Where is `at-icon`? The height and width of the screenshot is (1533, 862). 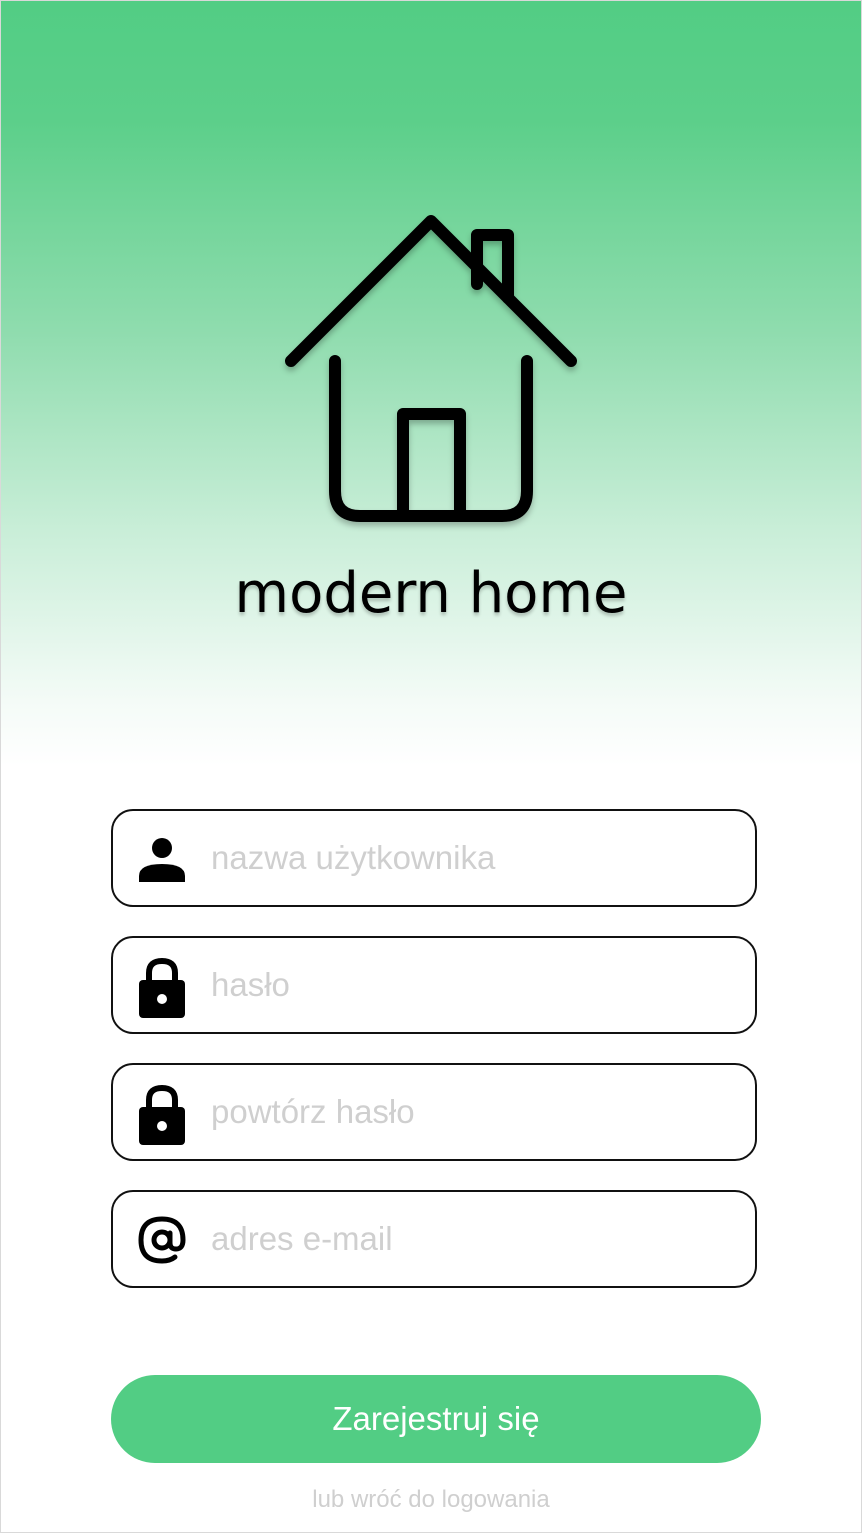
at-icon is located at coordinates (162, 1240).